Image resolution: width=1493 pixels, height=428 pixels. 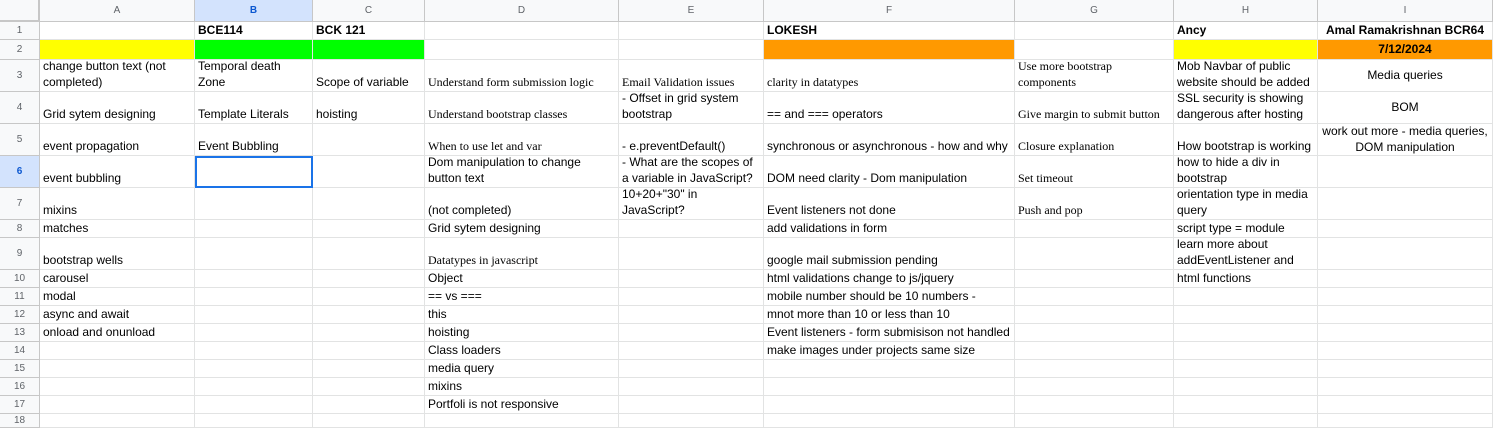 What do you see at coordinates (117, 31) in the screenshot?
I see `cell-a1` at bounding box center [117, 31].